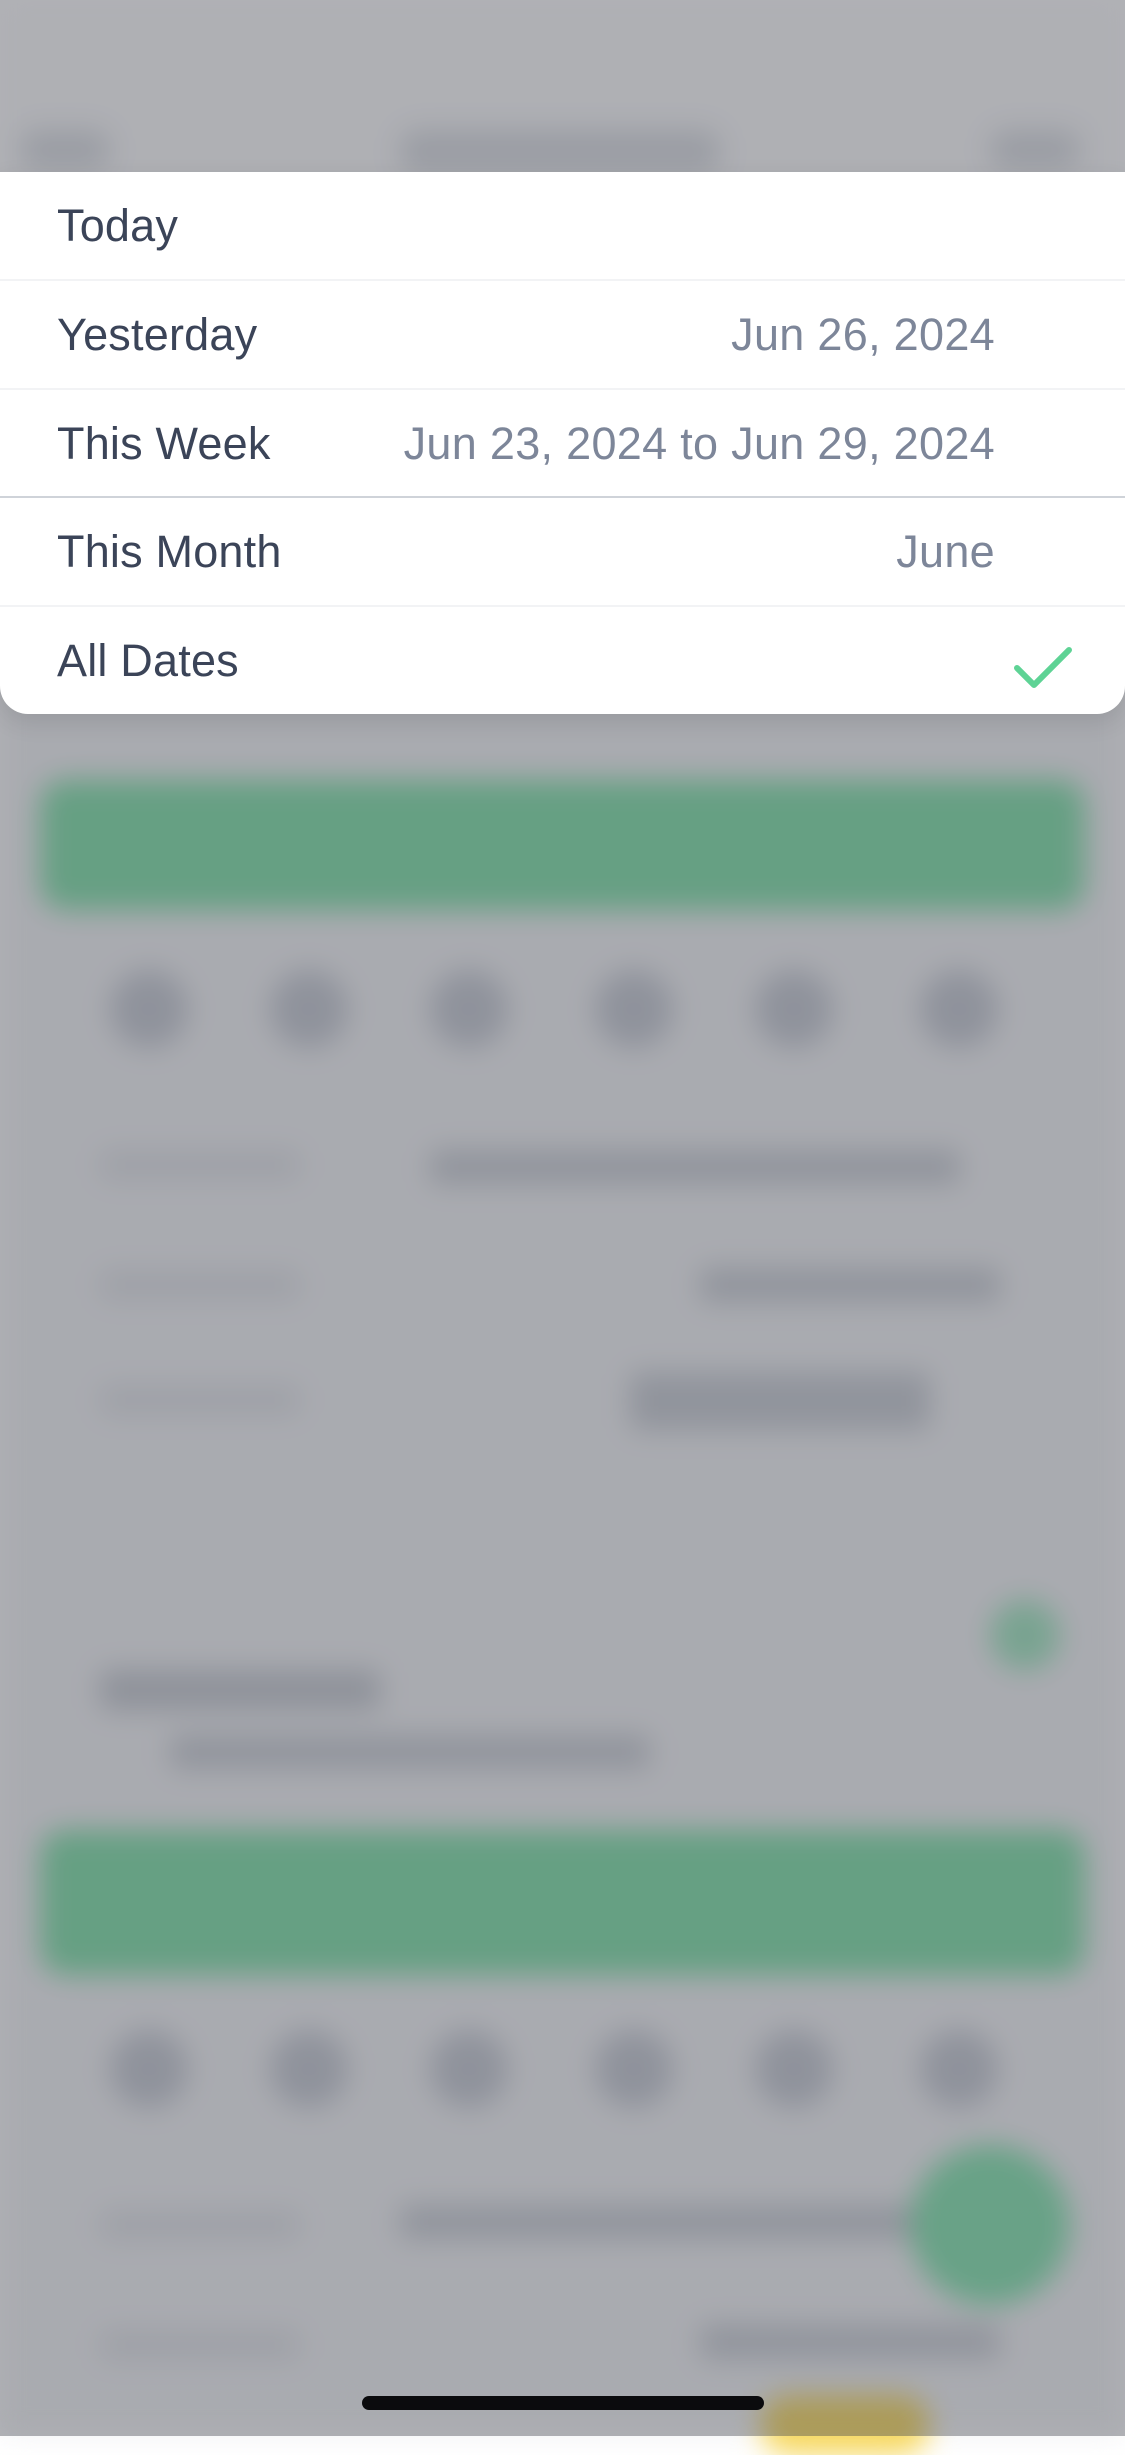 This screenshot has height=2455, width=1125. Describe the element at coordinates (118, 225) in the screenshot. I see `option-label: Today` at that location.